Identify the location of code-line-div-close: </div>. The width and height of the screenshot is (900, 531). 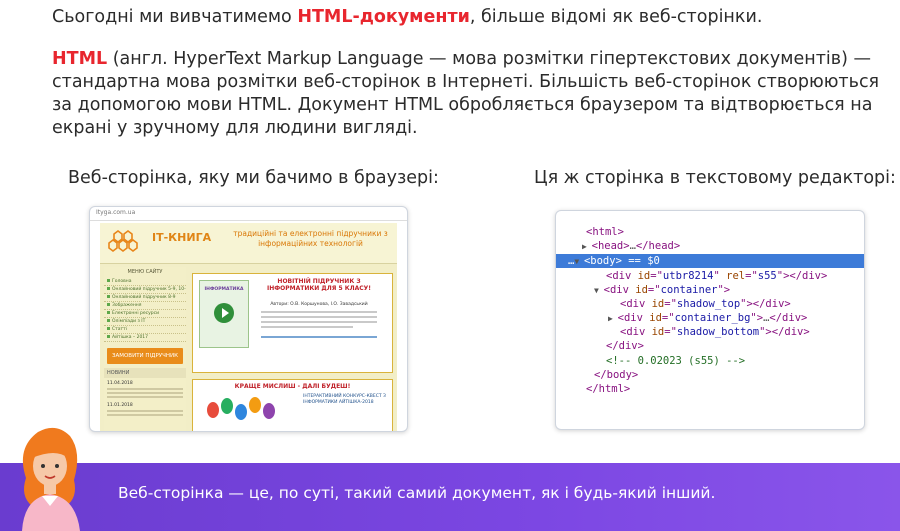
(710, 346).